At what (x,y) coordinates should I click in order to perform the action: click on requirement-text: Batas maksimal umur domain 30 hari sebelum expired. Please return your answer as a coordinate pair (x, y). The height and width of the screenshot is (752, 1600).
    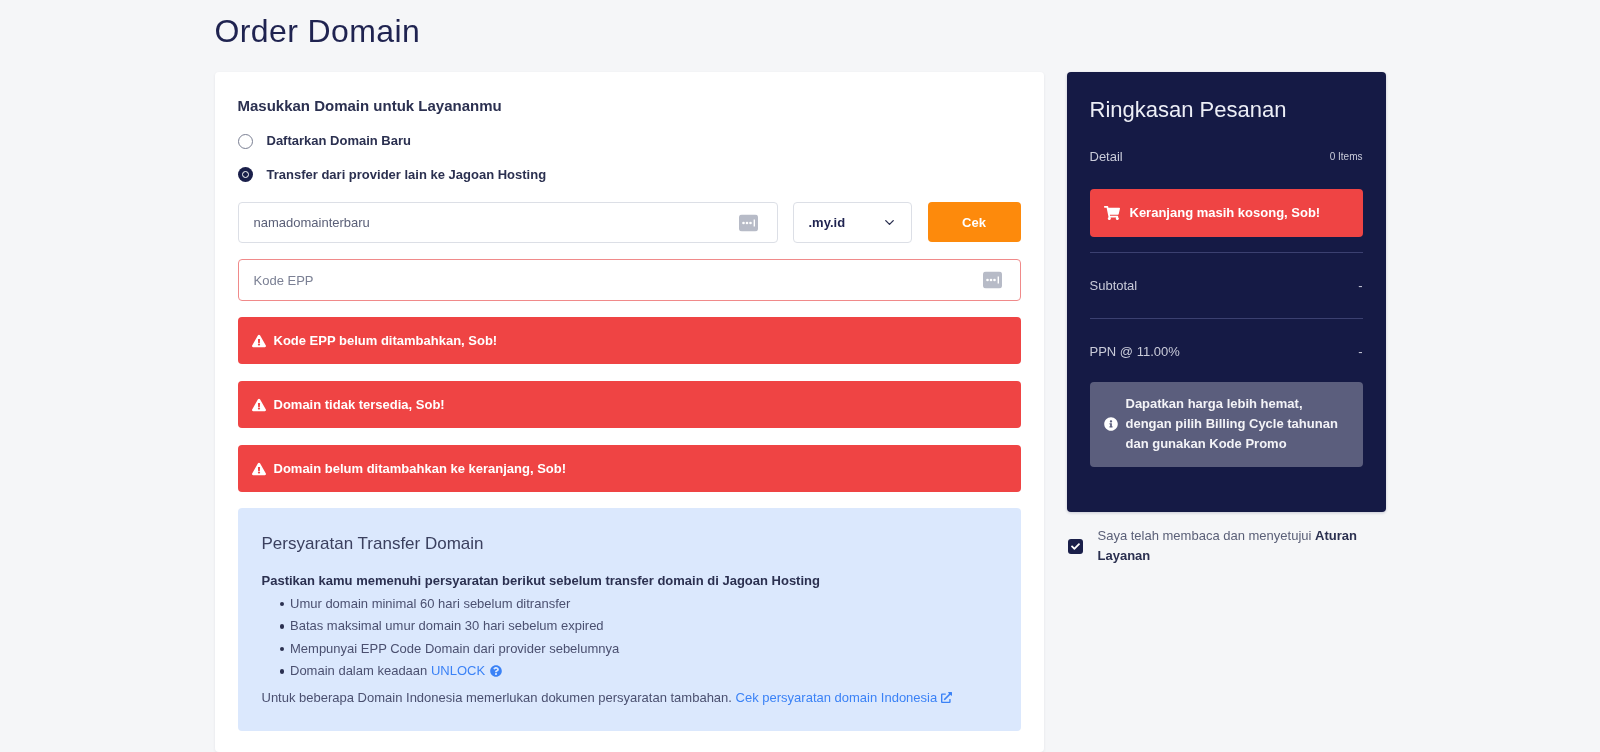
    Looking at the image, I should click on (447, 626).